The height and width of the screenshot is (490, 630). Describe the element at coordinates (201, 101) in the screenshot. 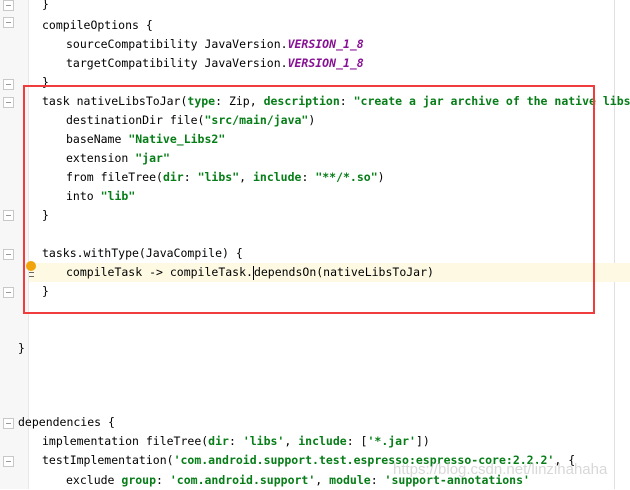

I see `code-token: type` at that location.